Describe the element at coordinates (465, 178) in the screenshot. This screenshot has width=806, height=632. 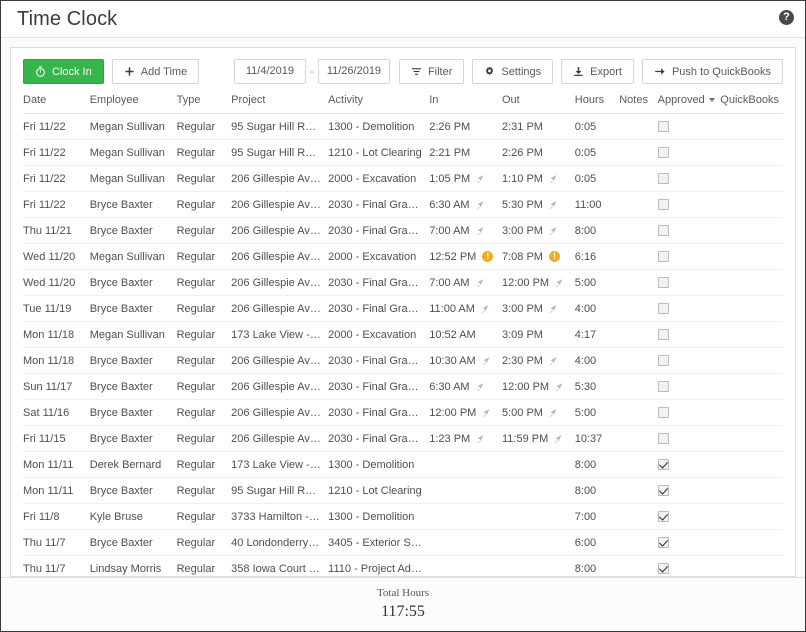
I see `cell-in: 1:05 PM` at that location.